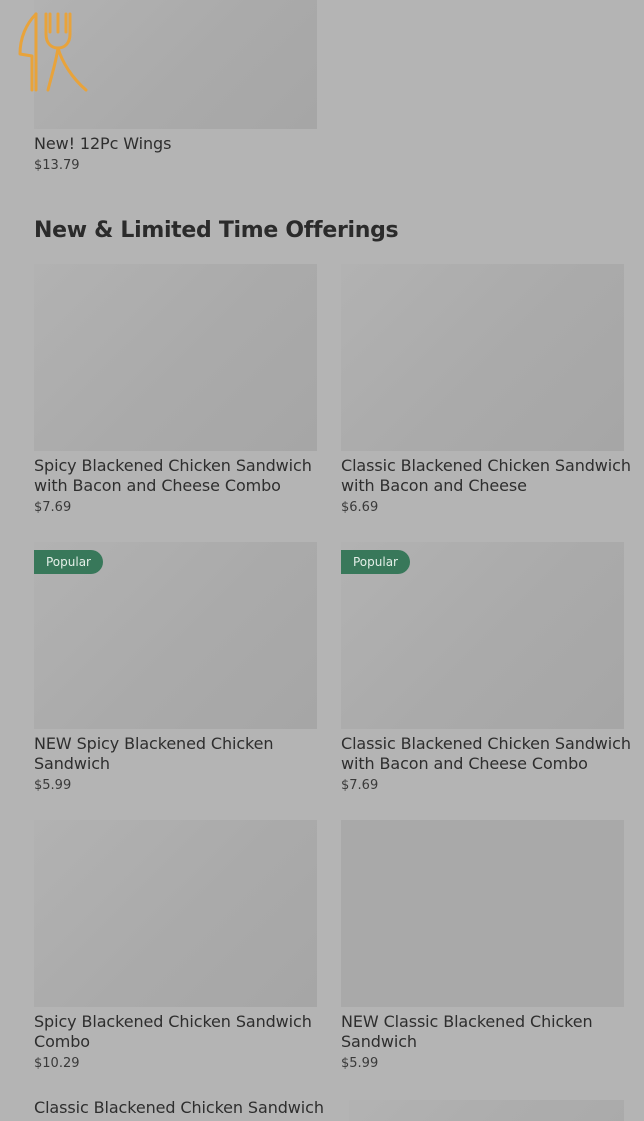 The width and height of the screenshot is (644, 1121). What do you see at coordinates (216, 230) in the screenshot?
I see `section-title: New & Limited Time Offerings` at bounding box center [216, 230].